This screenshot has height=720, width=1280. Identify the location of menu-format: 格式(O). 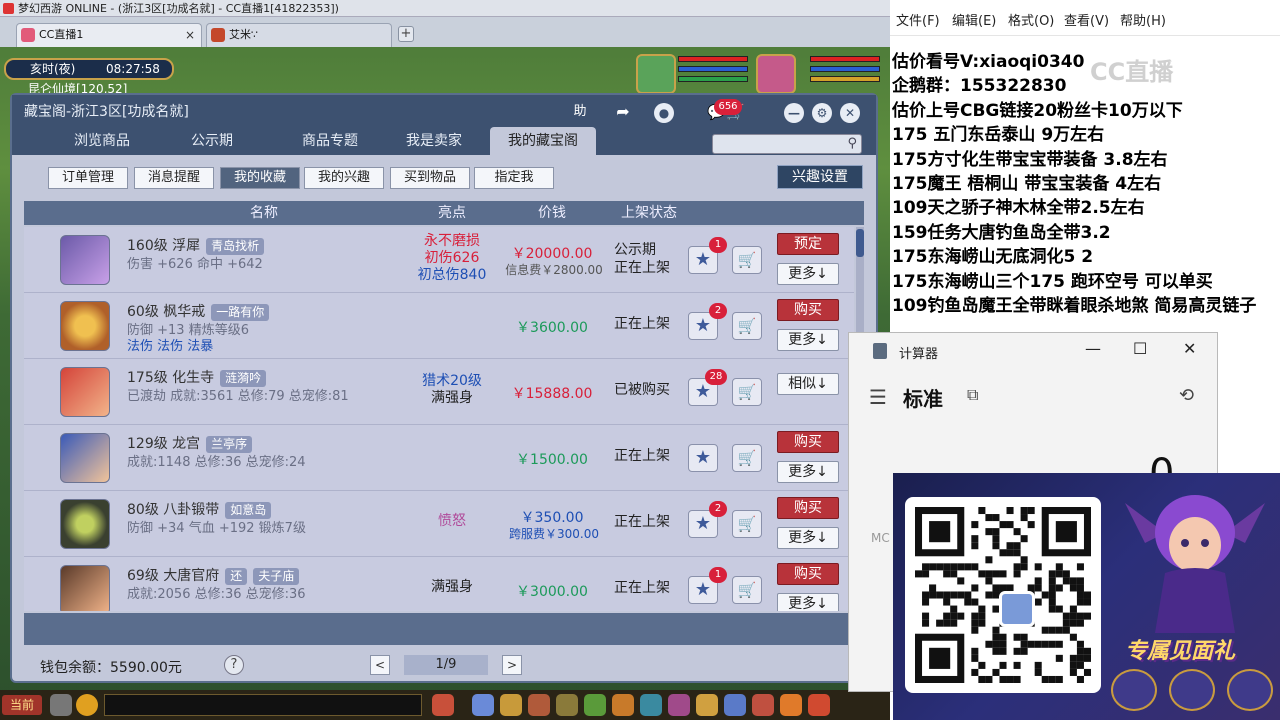
(1031, 19).